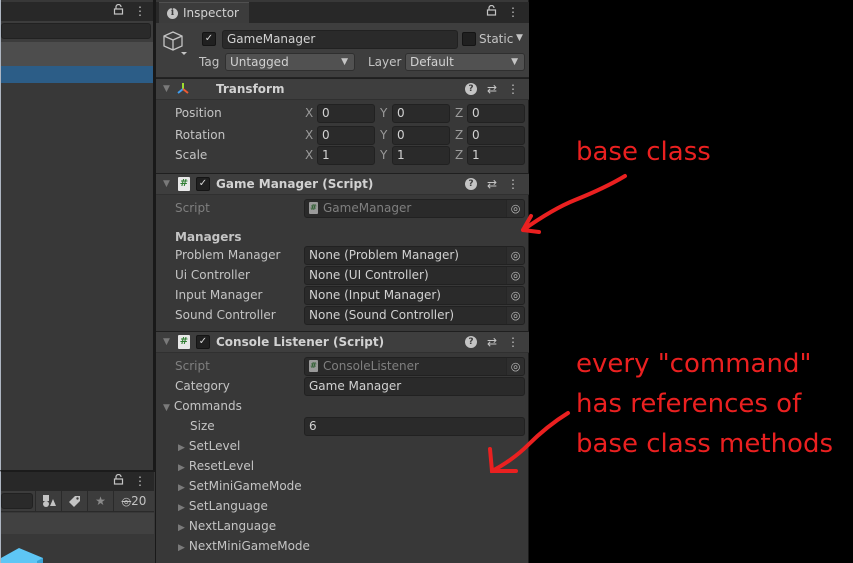 The width and height of the screenshot is (853, 563). Describe the element at coordinates (496, 39) in the screenshot. I see `static-label: Static` at that location.